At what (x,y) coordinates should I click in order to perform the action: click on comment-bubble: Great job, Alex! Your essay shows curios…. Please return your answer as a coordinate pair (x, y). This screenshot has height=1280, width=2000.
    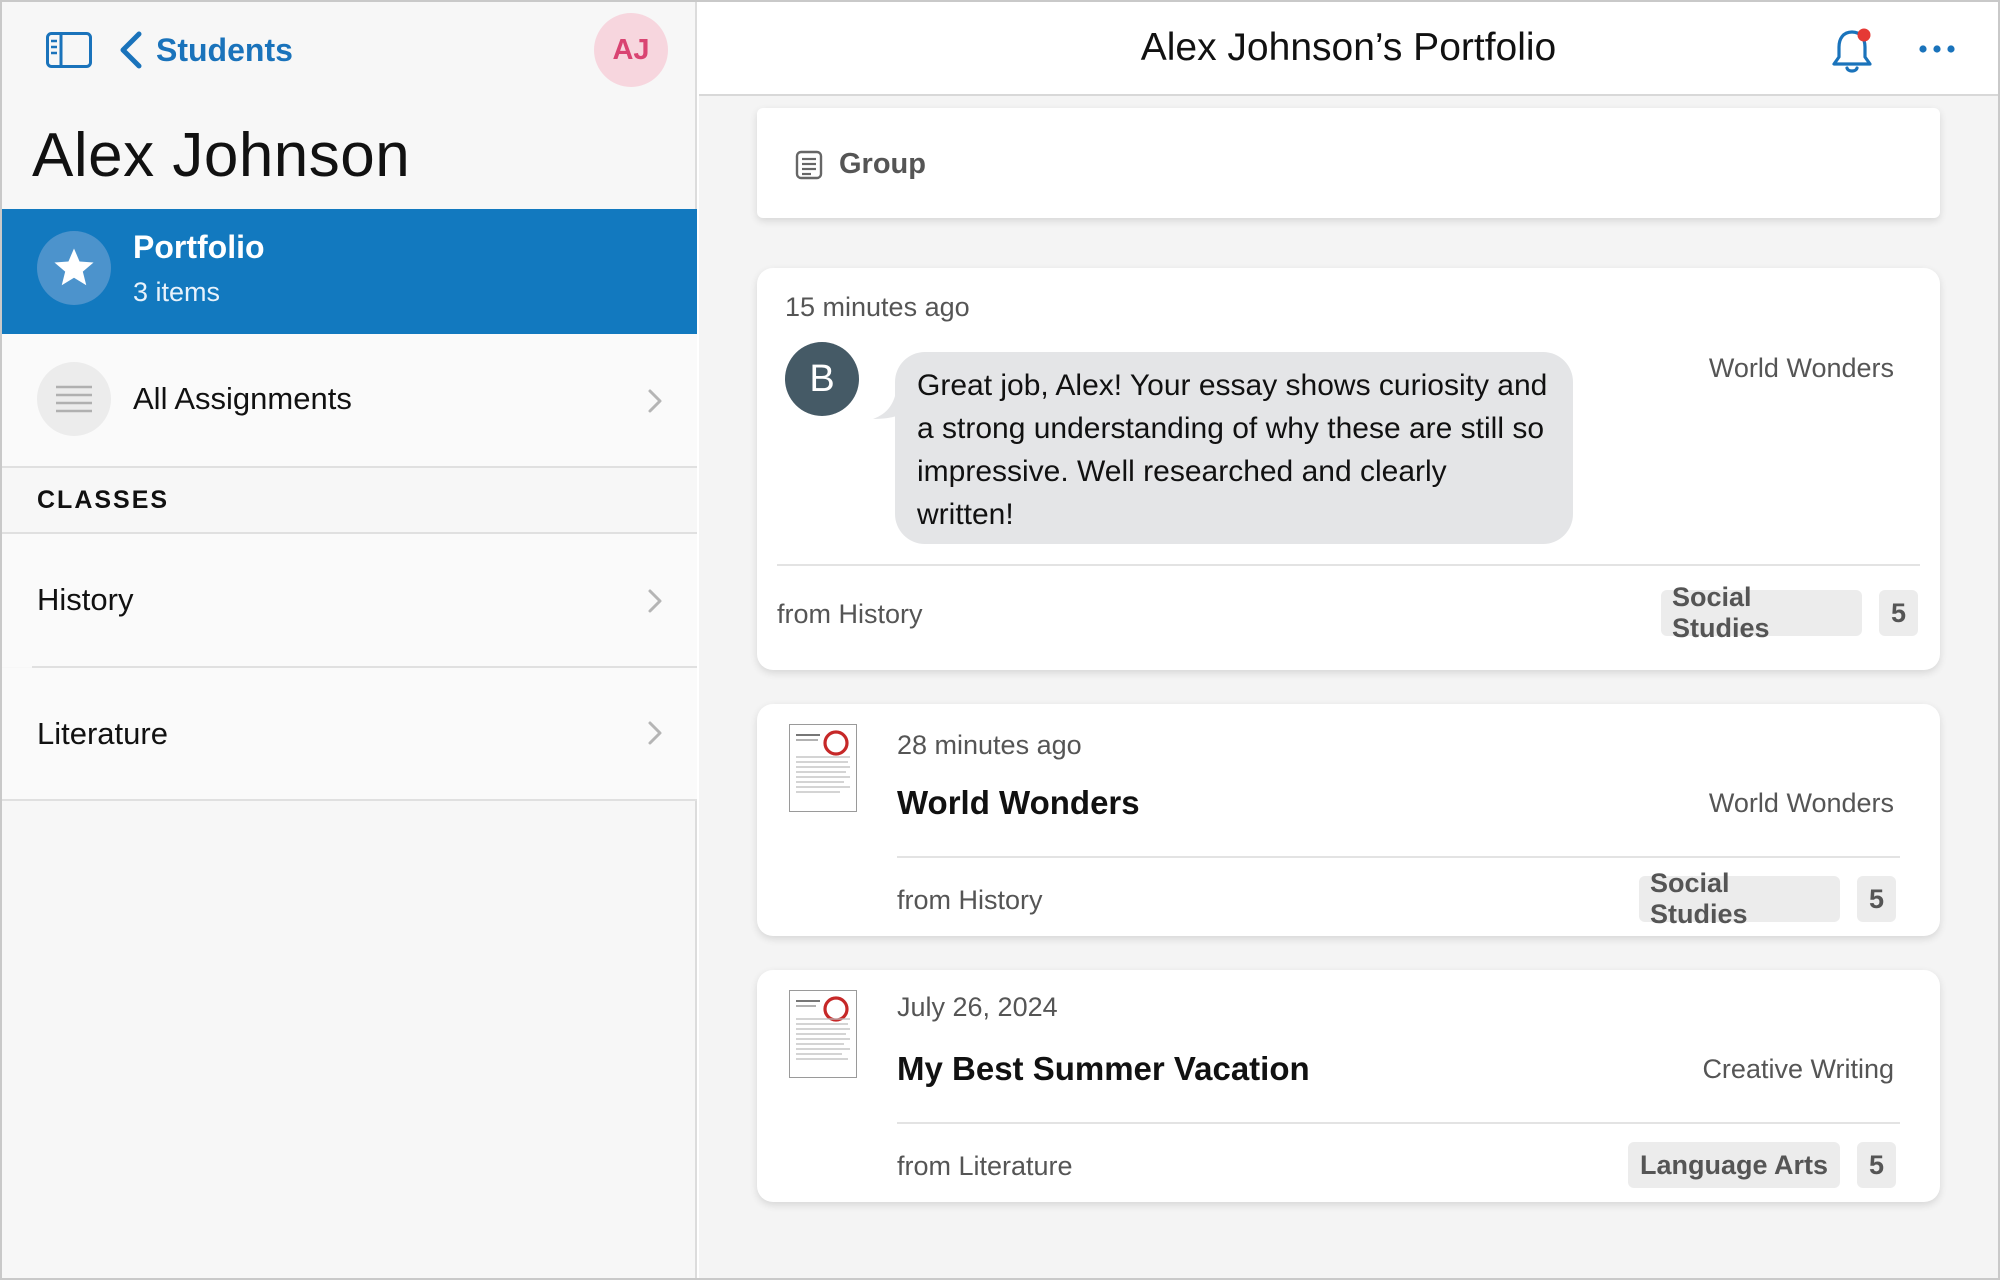
    Looking at the image, I should click on (1234, 448).